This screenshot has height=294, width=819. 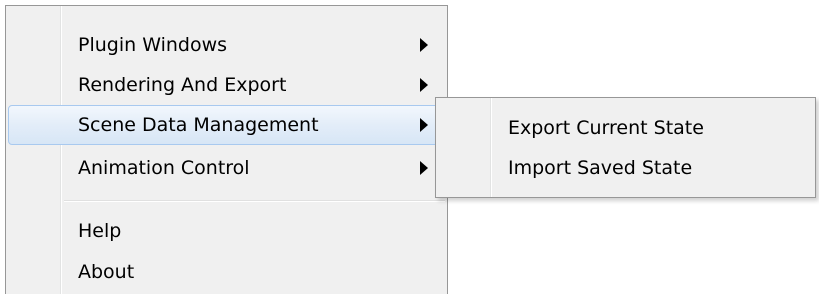 What do you see at coordinates (225, 231) in the screenshot?
I see `menu-item-help: Help` at bounding box center [225, 231].